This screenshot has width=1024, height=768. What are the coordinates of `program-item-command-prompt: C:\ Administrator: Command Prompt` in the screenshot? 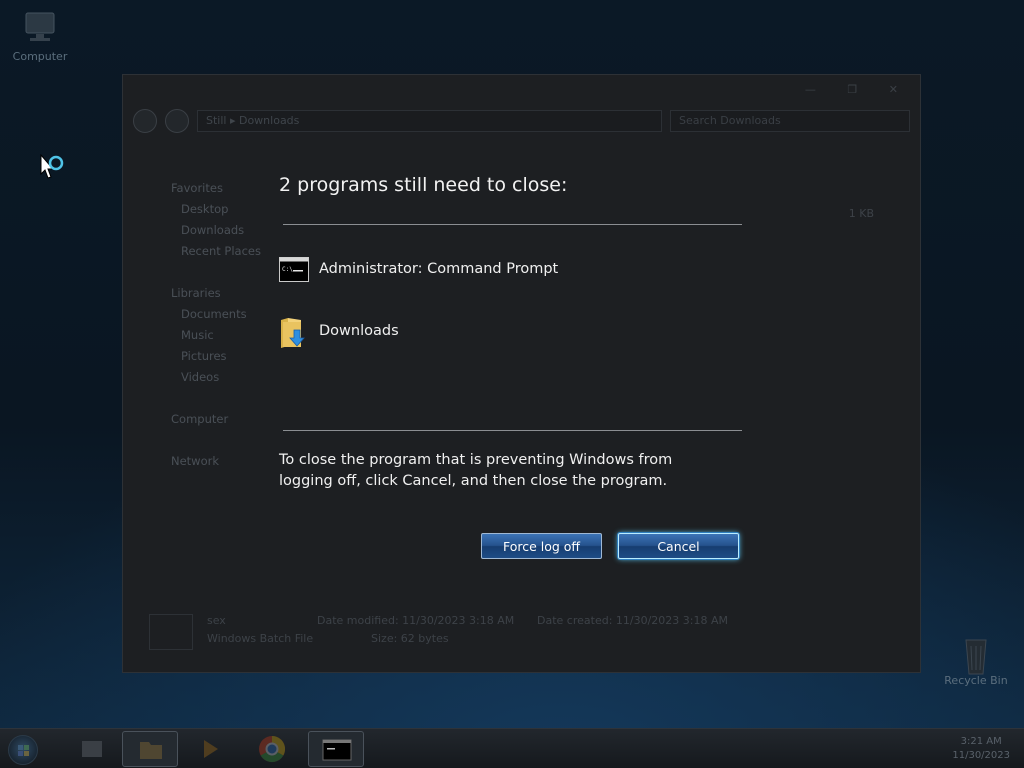 It's located at (418, 269).